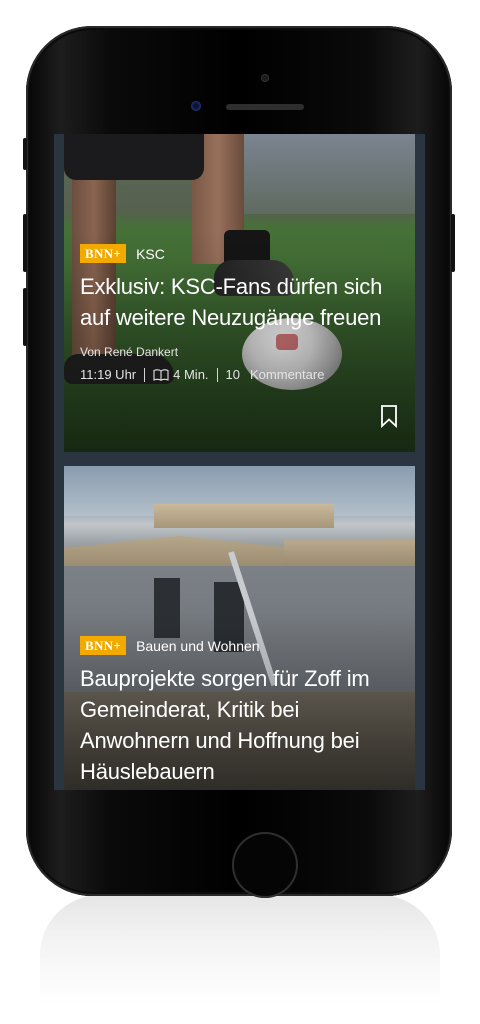  I want to click on home-button, so click(265, 865).